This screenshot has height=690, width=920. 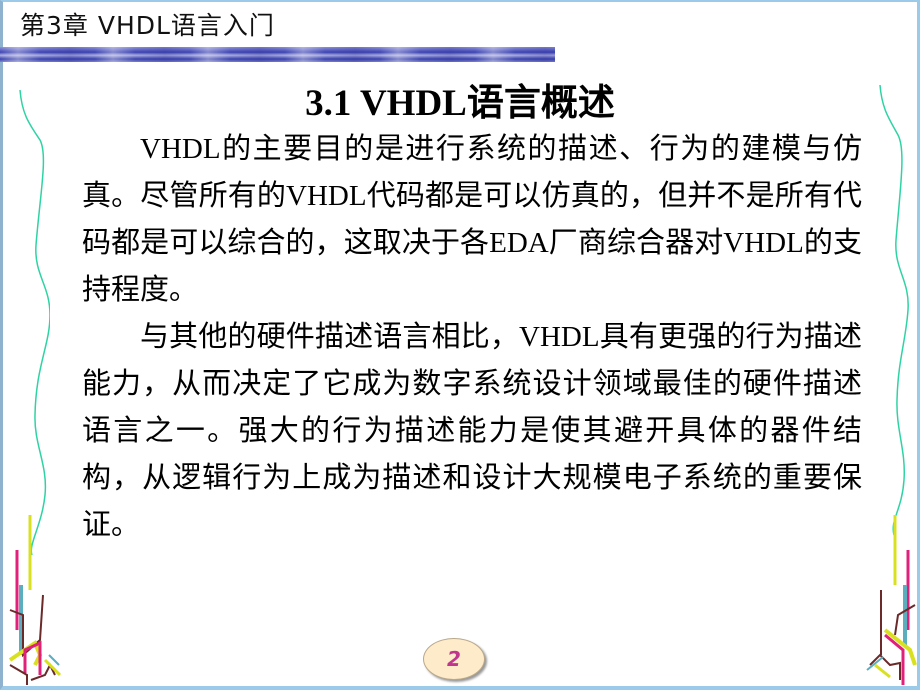 I want to click on header-bar, so click(x=277, y=54).